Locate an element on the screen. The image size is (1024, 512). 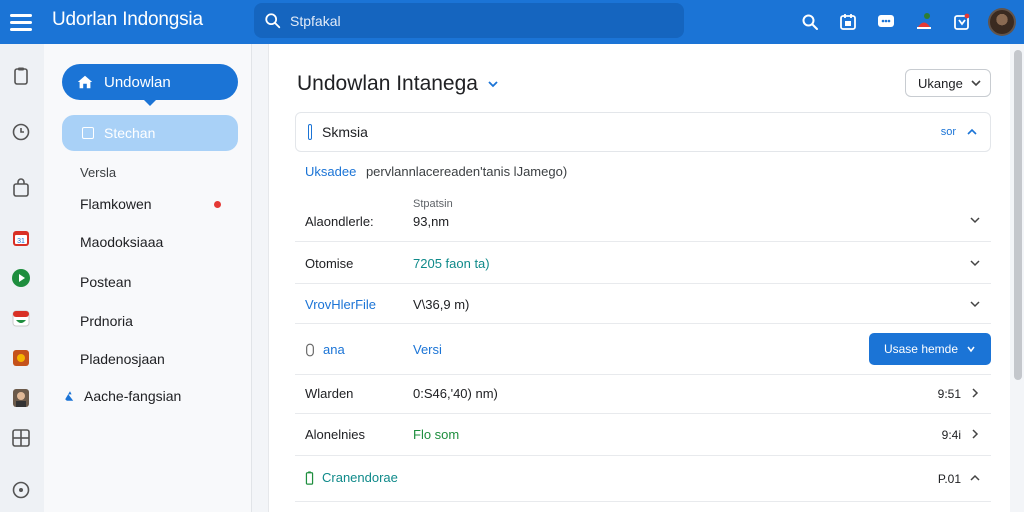
rail-item-calendar: 31 is located at coordinates (21, 238).